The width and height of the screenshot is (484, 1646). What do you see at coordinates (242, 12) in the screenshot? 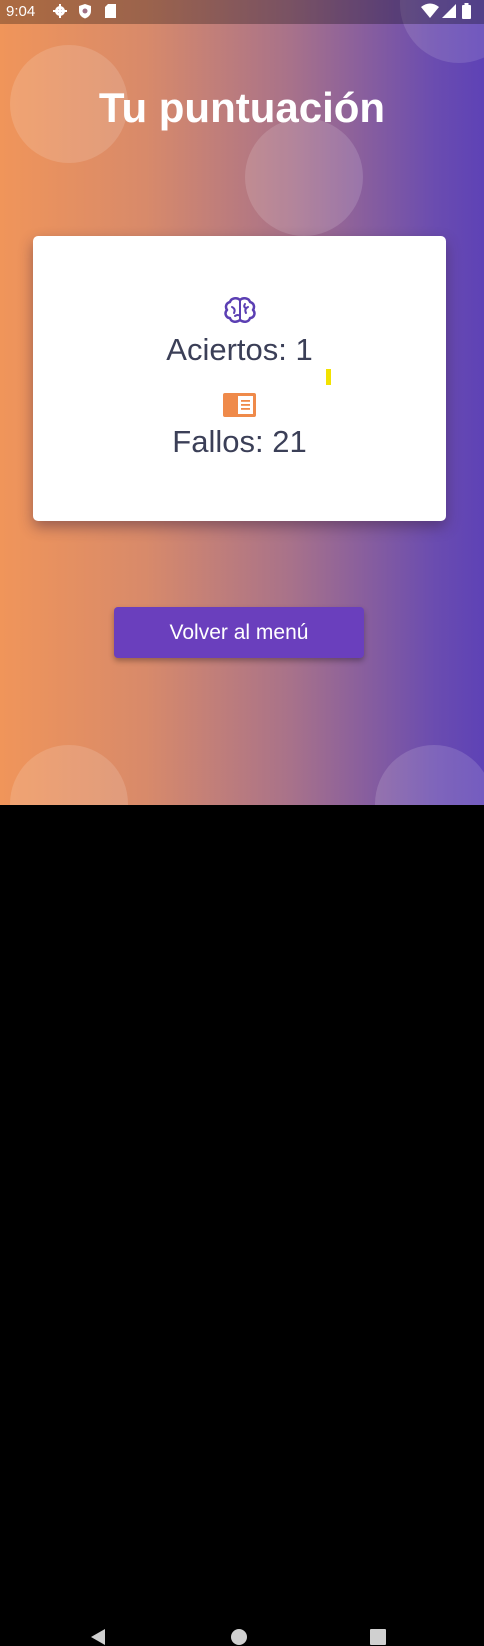
I see `status-bar: 9:04` at bounding box center [242, 12].